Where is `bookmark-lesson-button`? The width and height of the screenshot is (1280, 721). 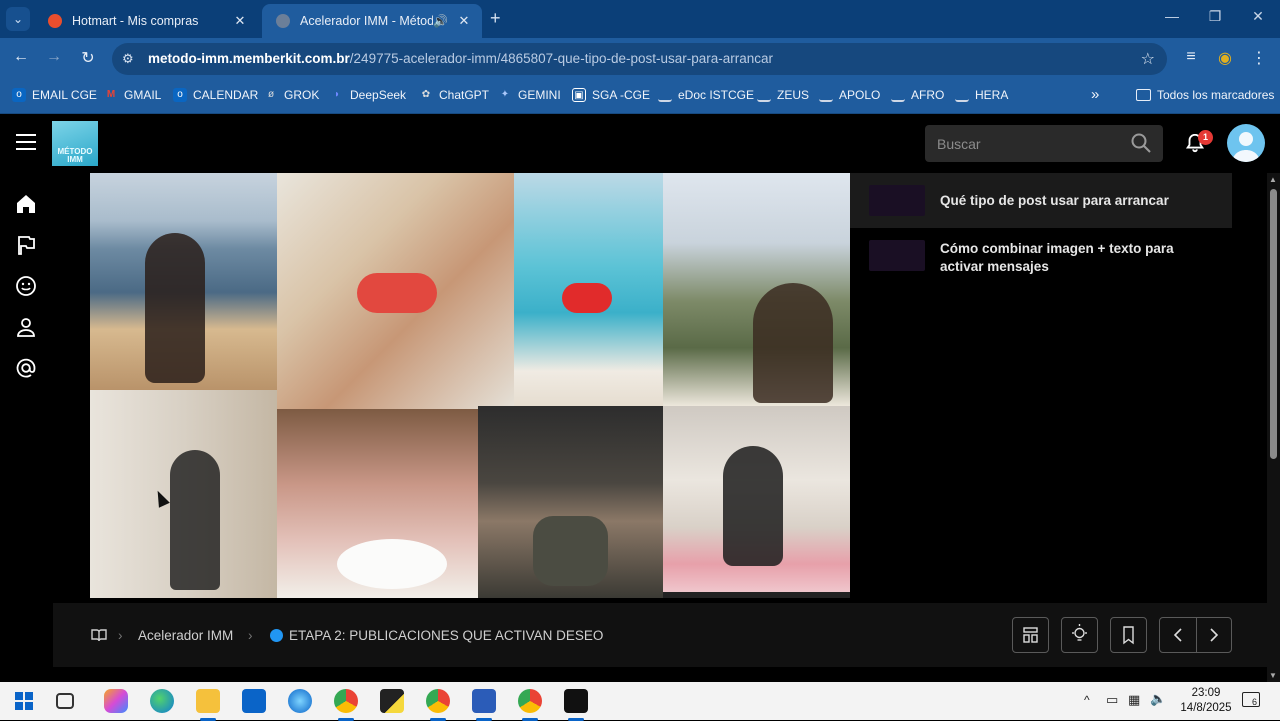 bookmark-lesson-button is located at coordinates (1128, 635).